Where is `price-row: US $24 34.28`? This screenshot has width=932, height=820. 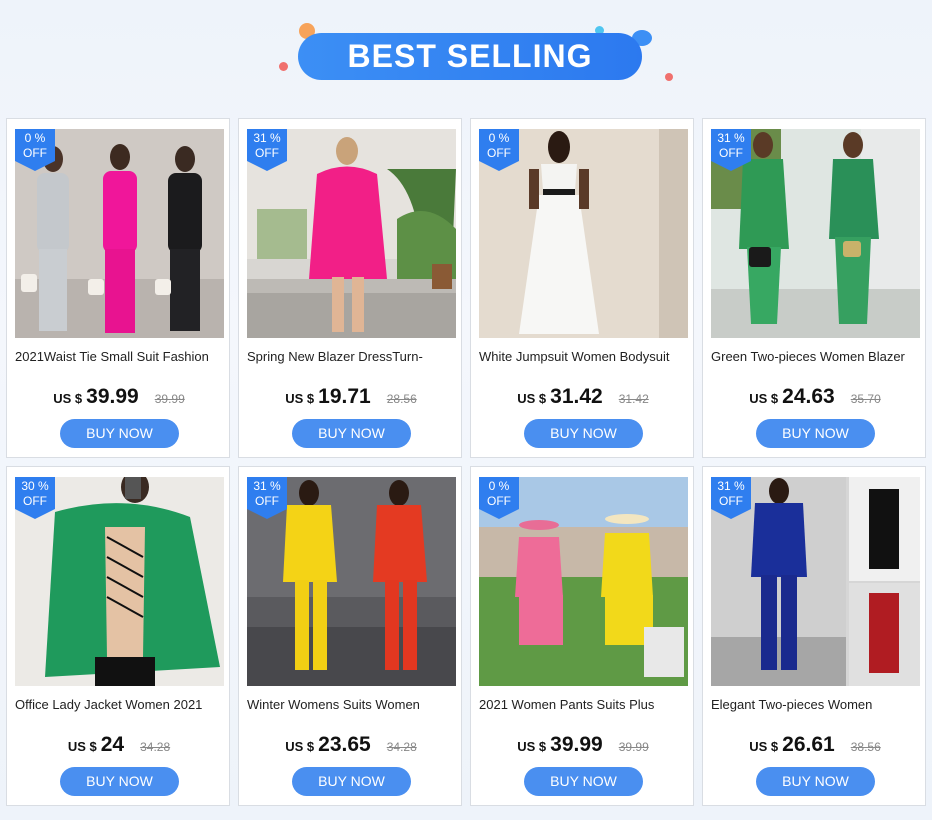
price-row: US $24 34.28 is located at coordinates (119, 745).